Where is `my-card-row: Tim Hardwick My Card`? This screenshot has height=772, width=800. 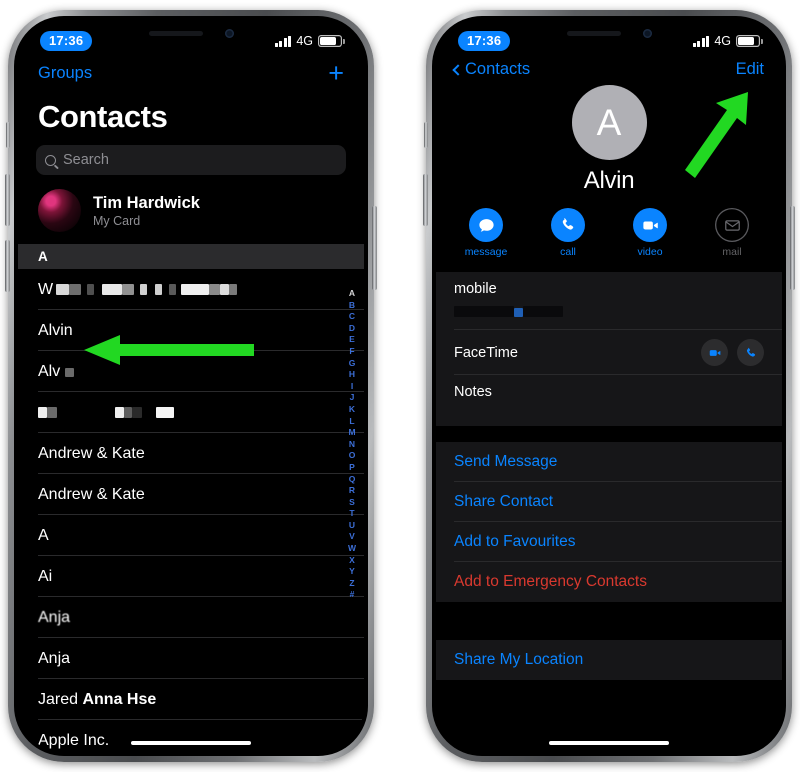
my-card-row: Tim Hardwick My Card is located at coordinates (191, 214).